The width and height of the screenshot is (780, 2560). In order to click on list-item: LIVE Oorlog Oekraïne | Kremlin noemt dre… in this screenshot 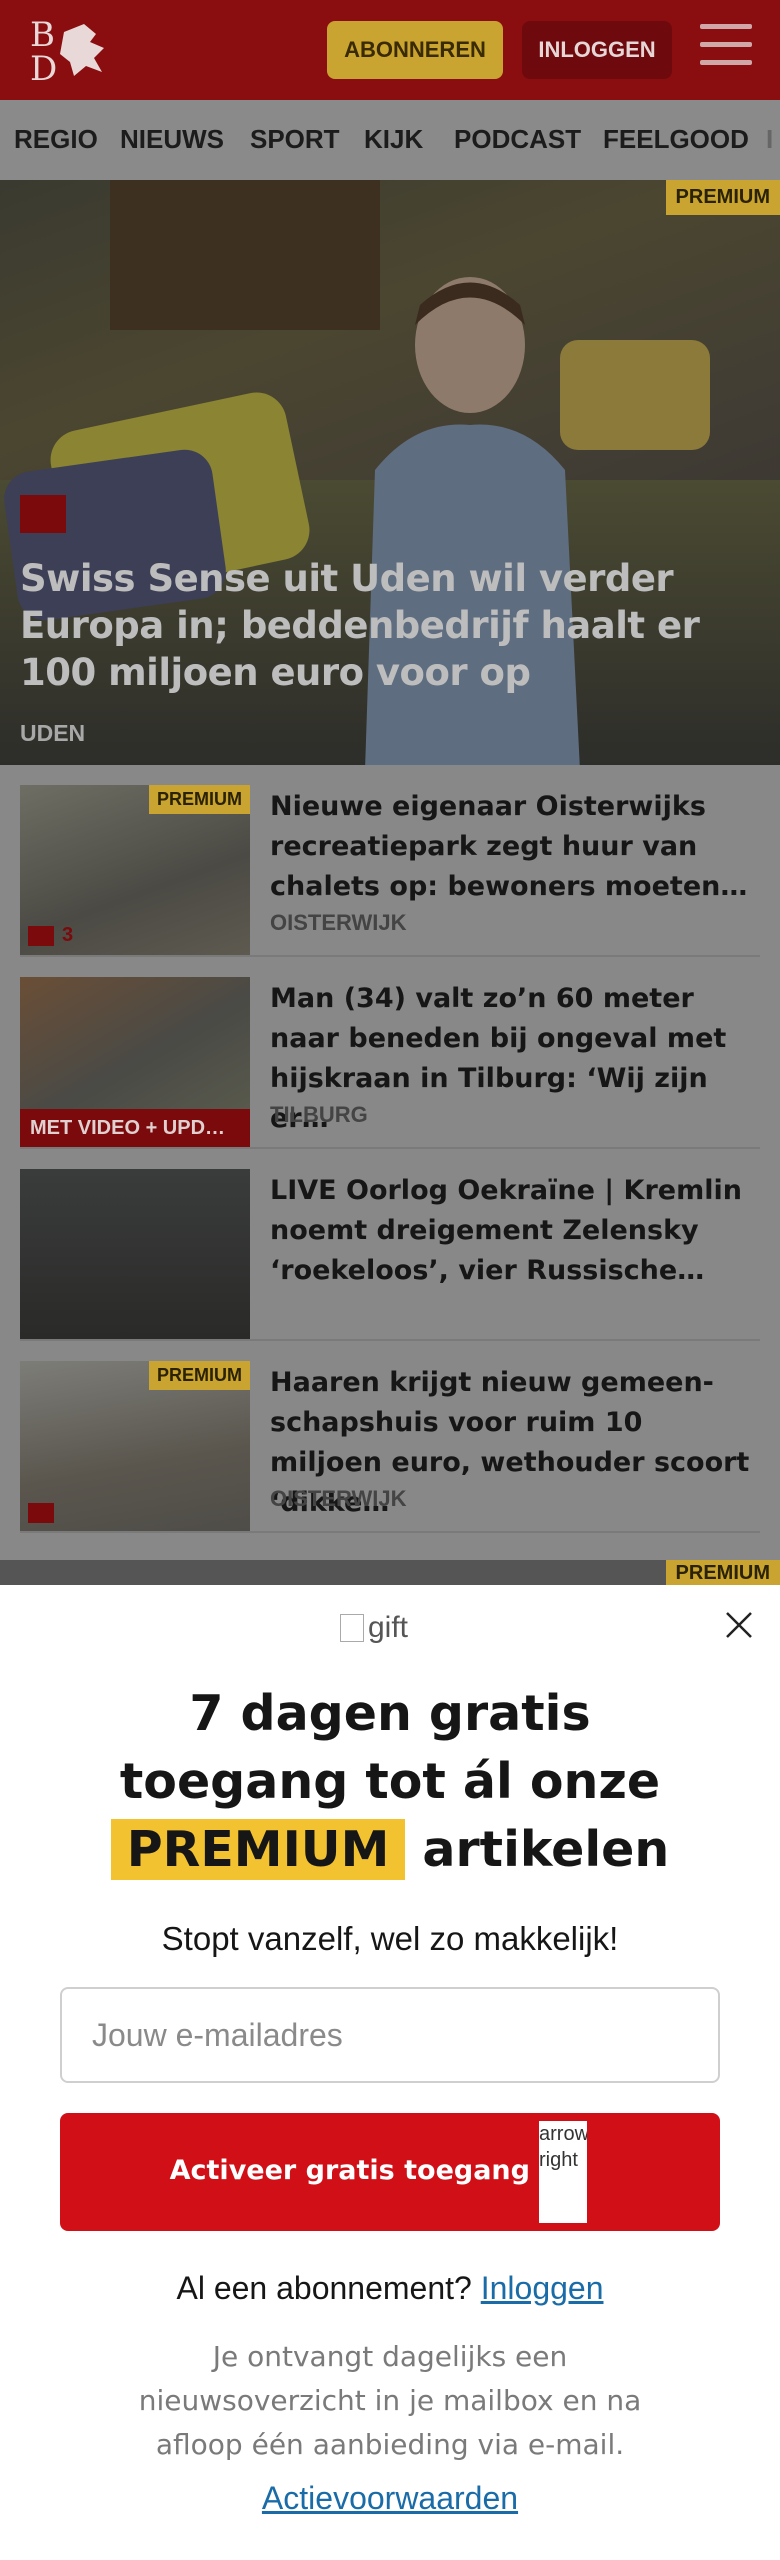, I will do `click(390, 1245)`.